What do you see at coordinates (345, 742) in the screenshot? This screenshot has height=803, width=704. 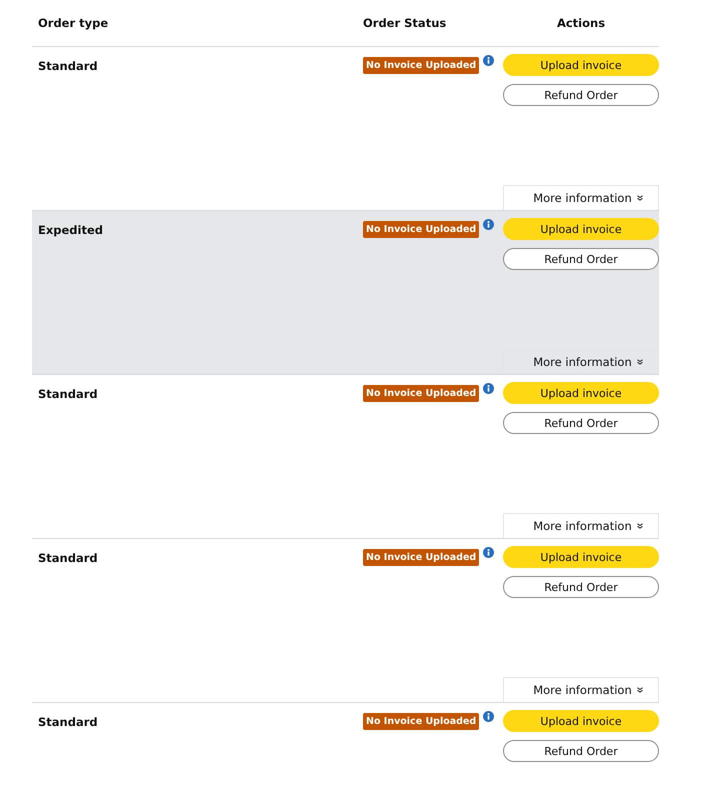 I see `order-row: Standard No Invoice Uploaded Upload invoice Refund Order` at bounding box center [345, 742].